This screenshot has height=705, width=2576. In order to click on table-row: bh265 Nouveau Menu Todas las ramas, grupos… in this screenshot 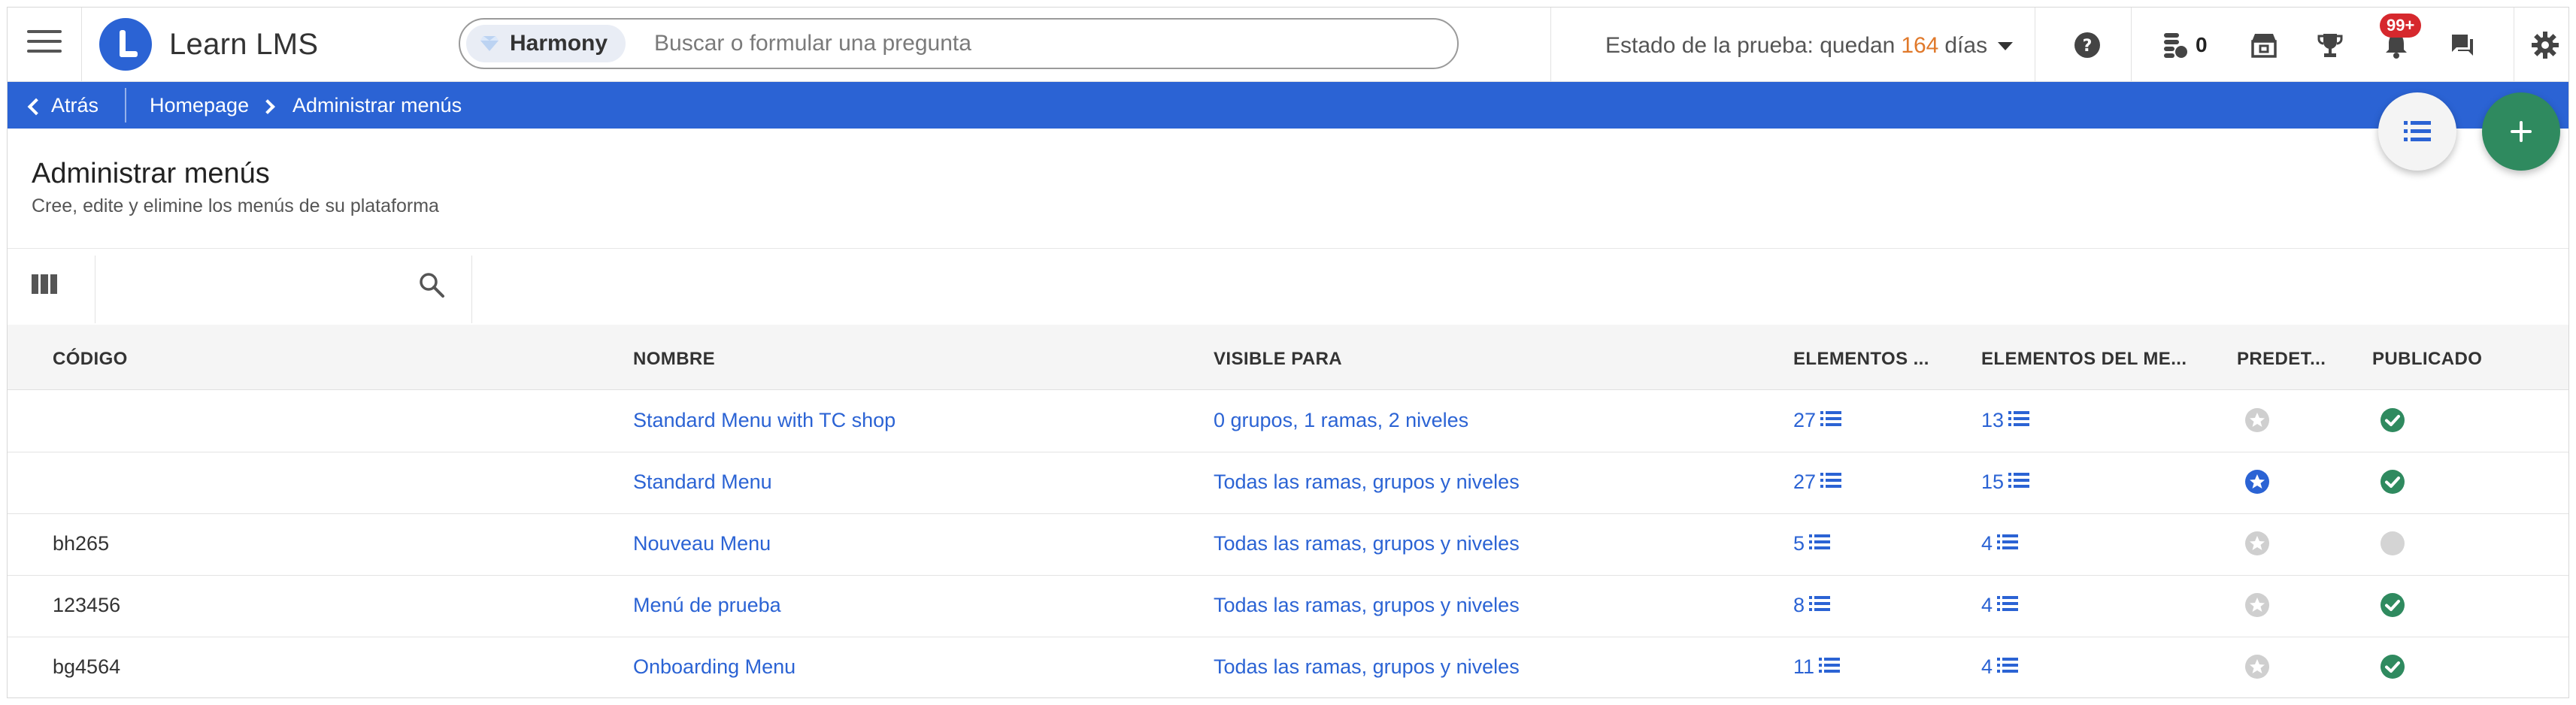, I will do `click(1288, 544)`.